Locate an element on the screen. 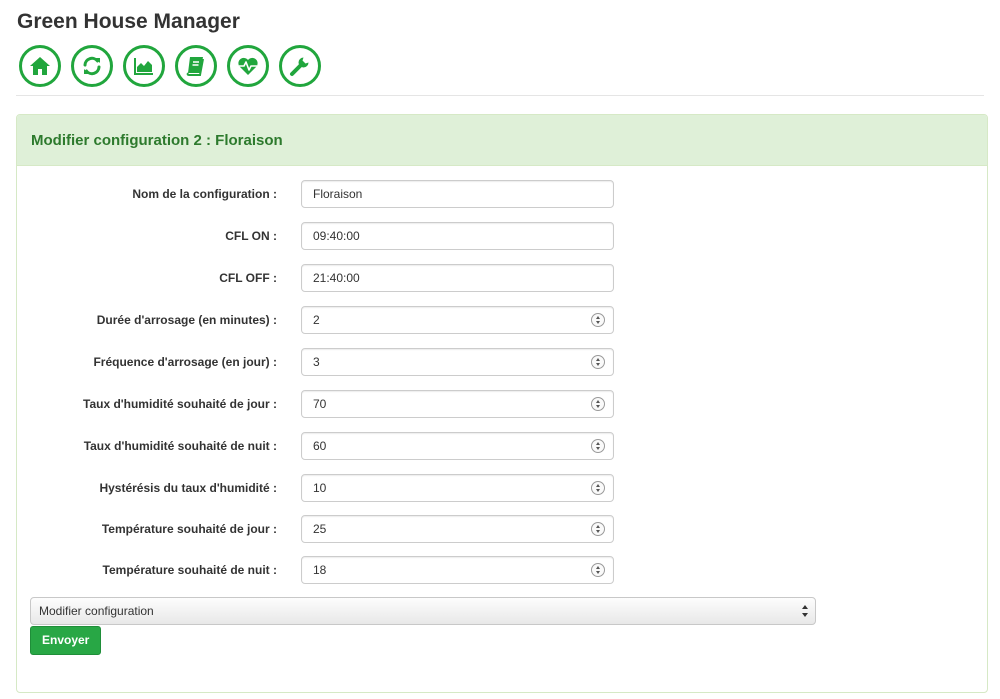  config-name-label: Nom de la configuration : is located at coordinates (204, 194).